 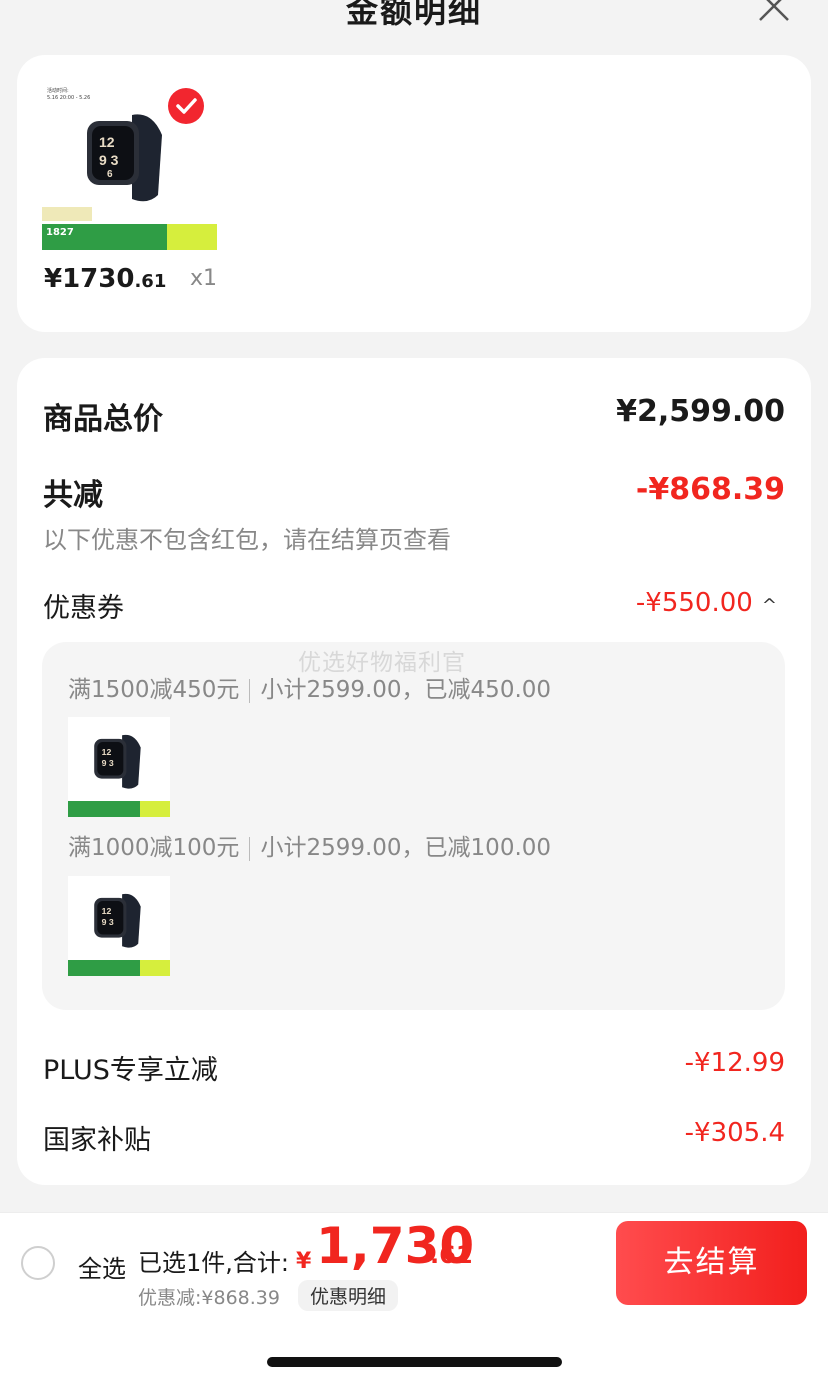 I want to click on coupon-rule: 满1000减100元, so click(x=154, y=848).